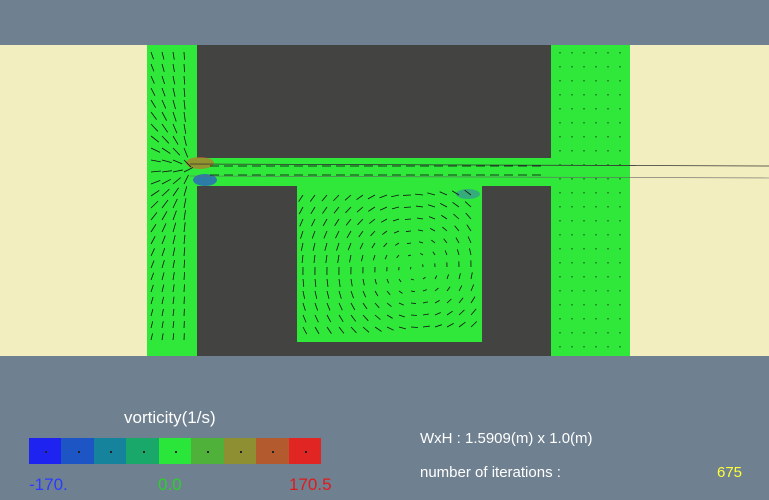 The image size is (769, 500). I want to click on vorticity-hotspot-corner, so click(468, 194).